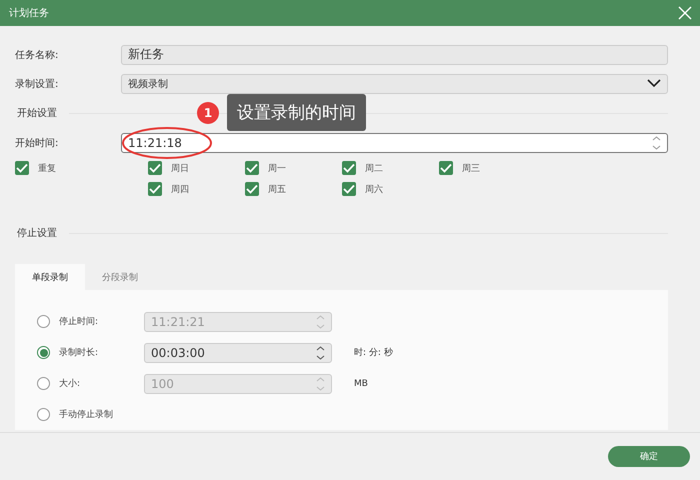  Describe the element at coordinates (238, 352) in the screenshot. I see `spin-field: 00:03:00` at that location.